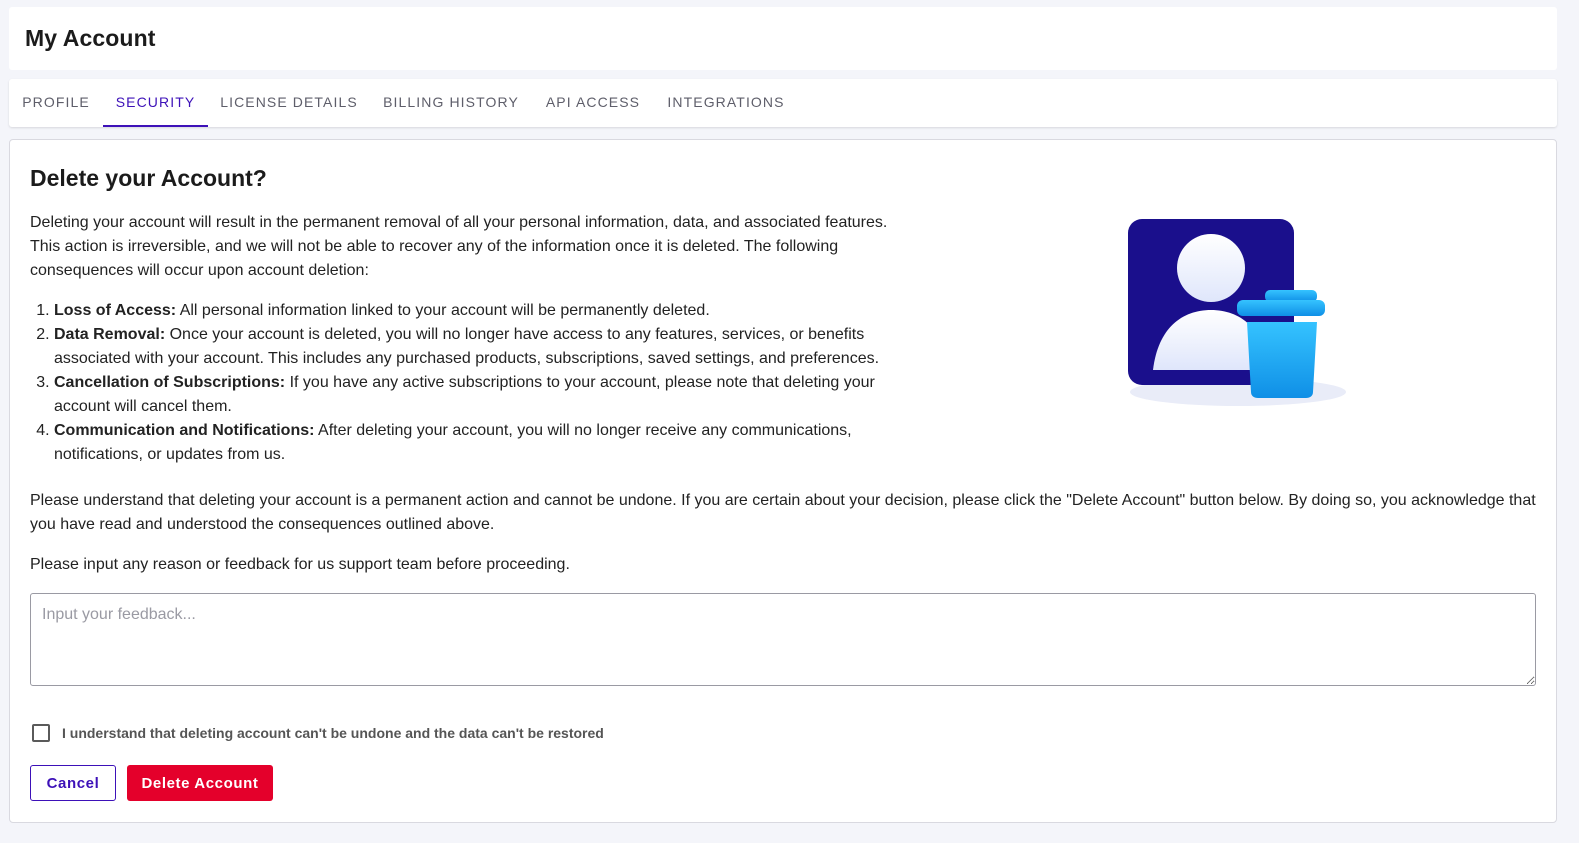 This screenshot has width=1579, height=843. Describe the element at coordinates (1237, 312) in the screenshot. I see `user-delete-icon` at that location.